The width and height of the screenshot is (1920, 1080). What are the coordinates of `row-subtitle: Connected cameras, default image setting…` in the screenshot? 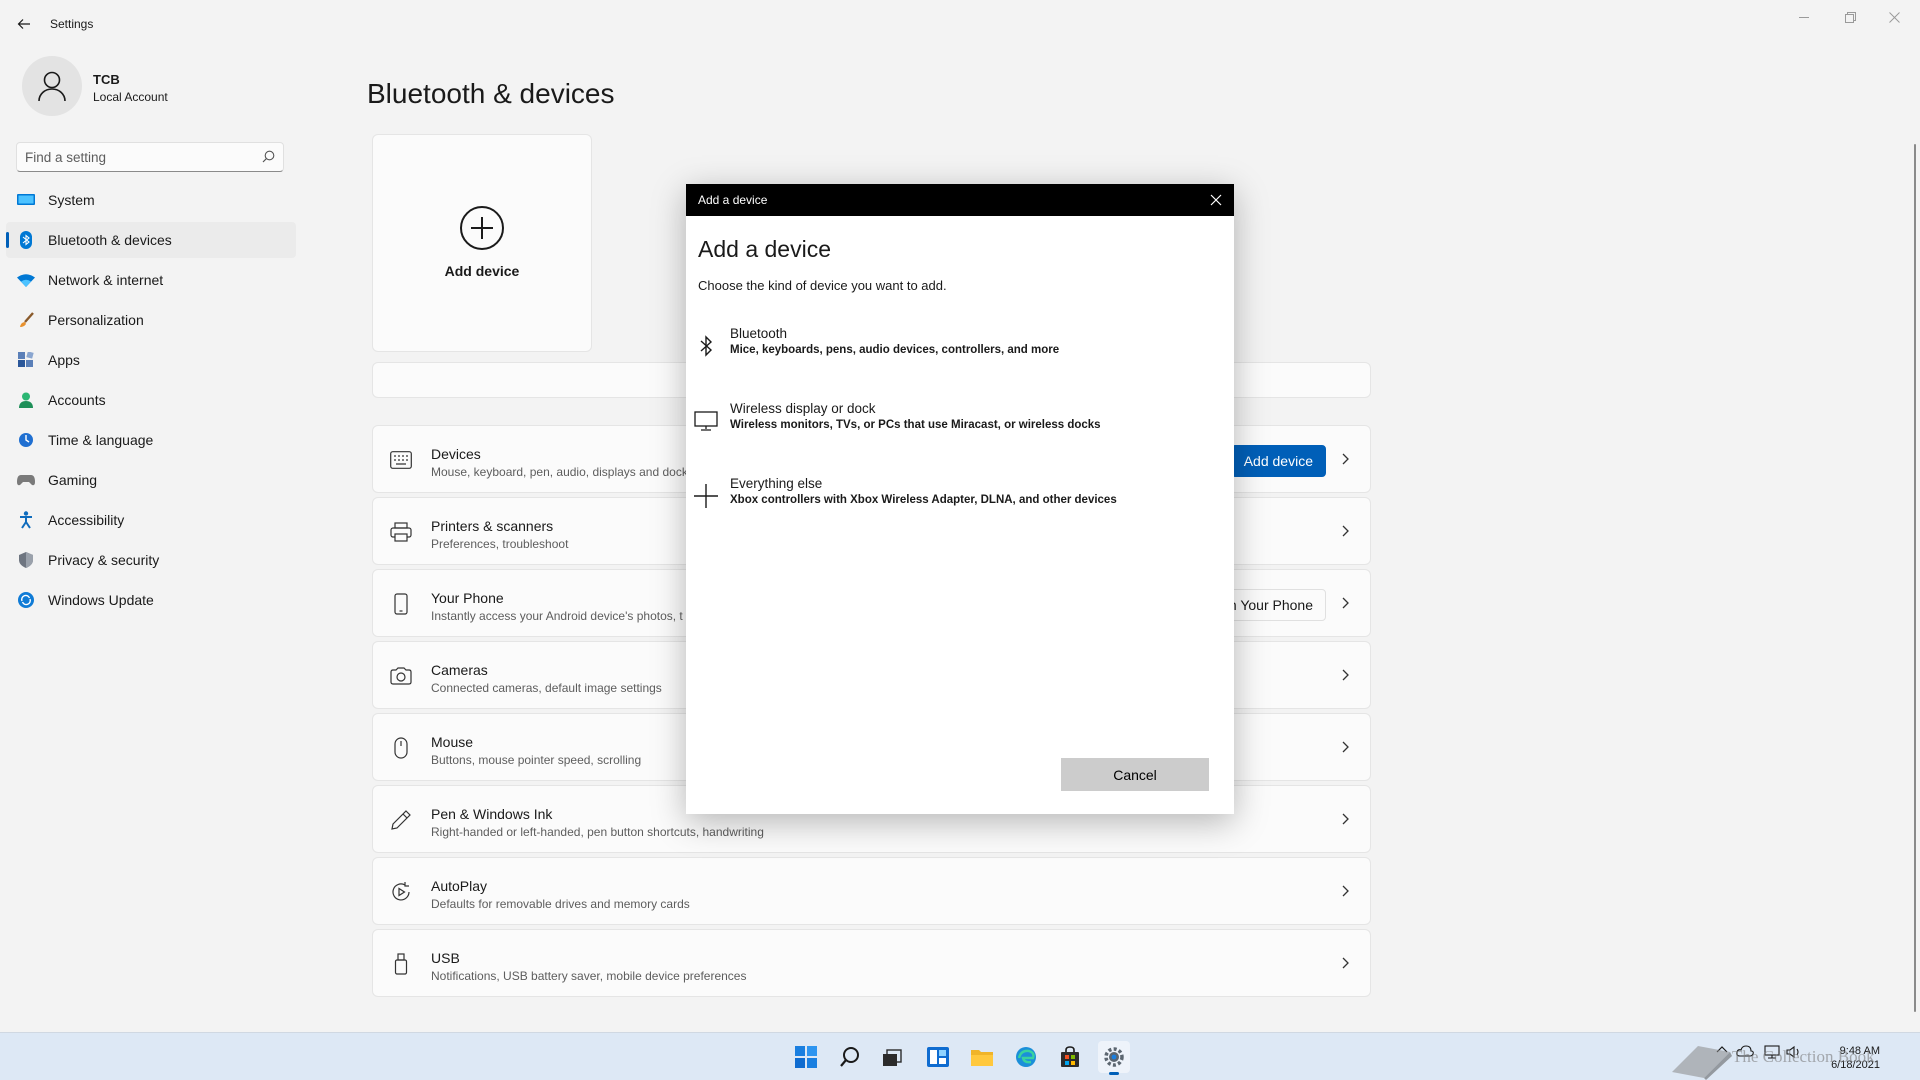 It's located at (546, 688).